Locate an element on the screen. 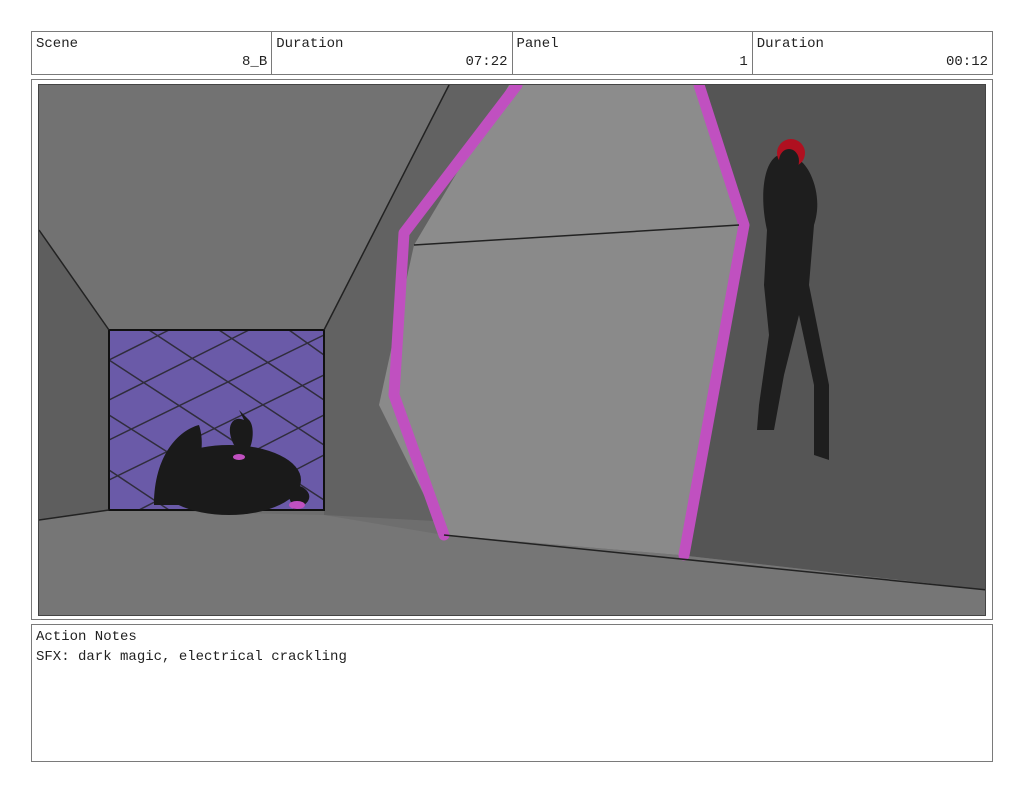 This screenshot has height=793, width=1024. panel-label: Panel is located at coordinates (537, 44).